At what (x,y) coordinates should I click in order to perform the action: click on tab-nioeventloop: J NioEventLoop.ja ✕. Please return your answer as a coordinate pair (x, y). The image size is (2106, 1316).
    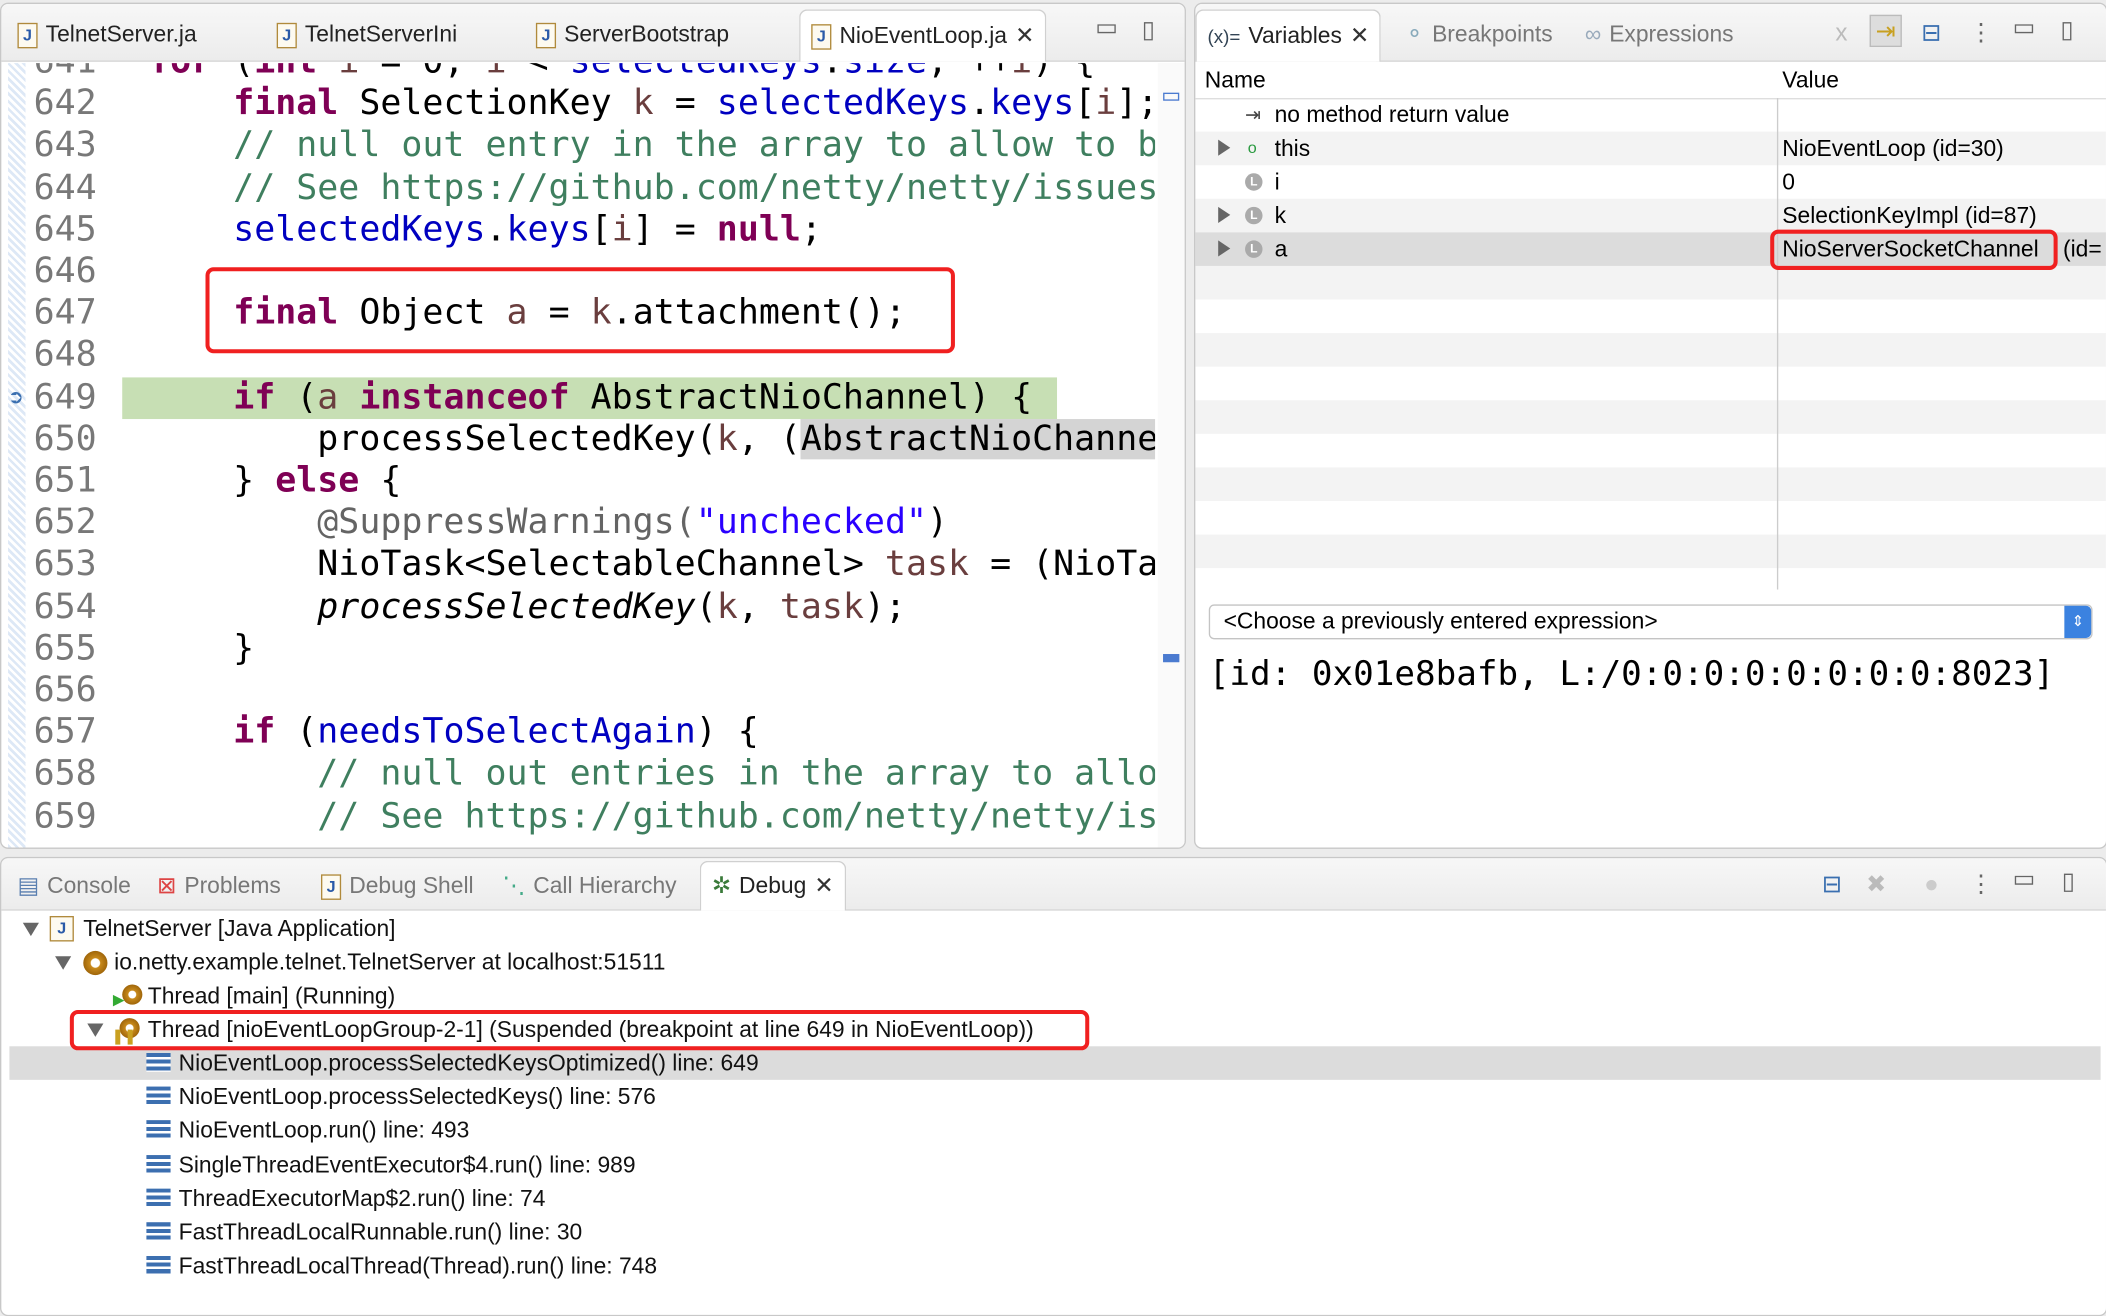
    Looking at the image, I should click on (923, 35).